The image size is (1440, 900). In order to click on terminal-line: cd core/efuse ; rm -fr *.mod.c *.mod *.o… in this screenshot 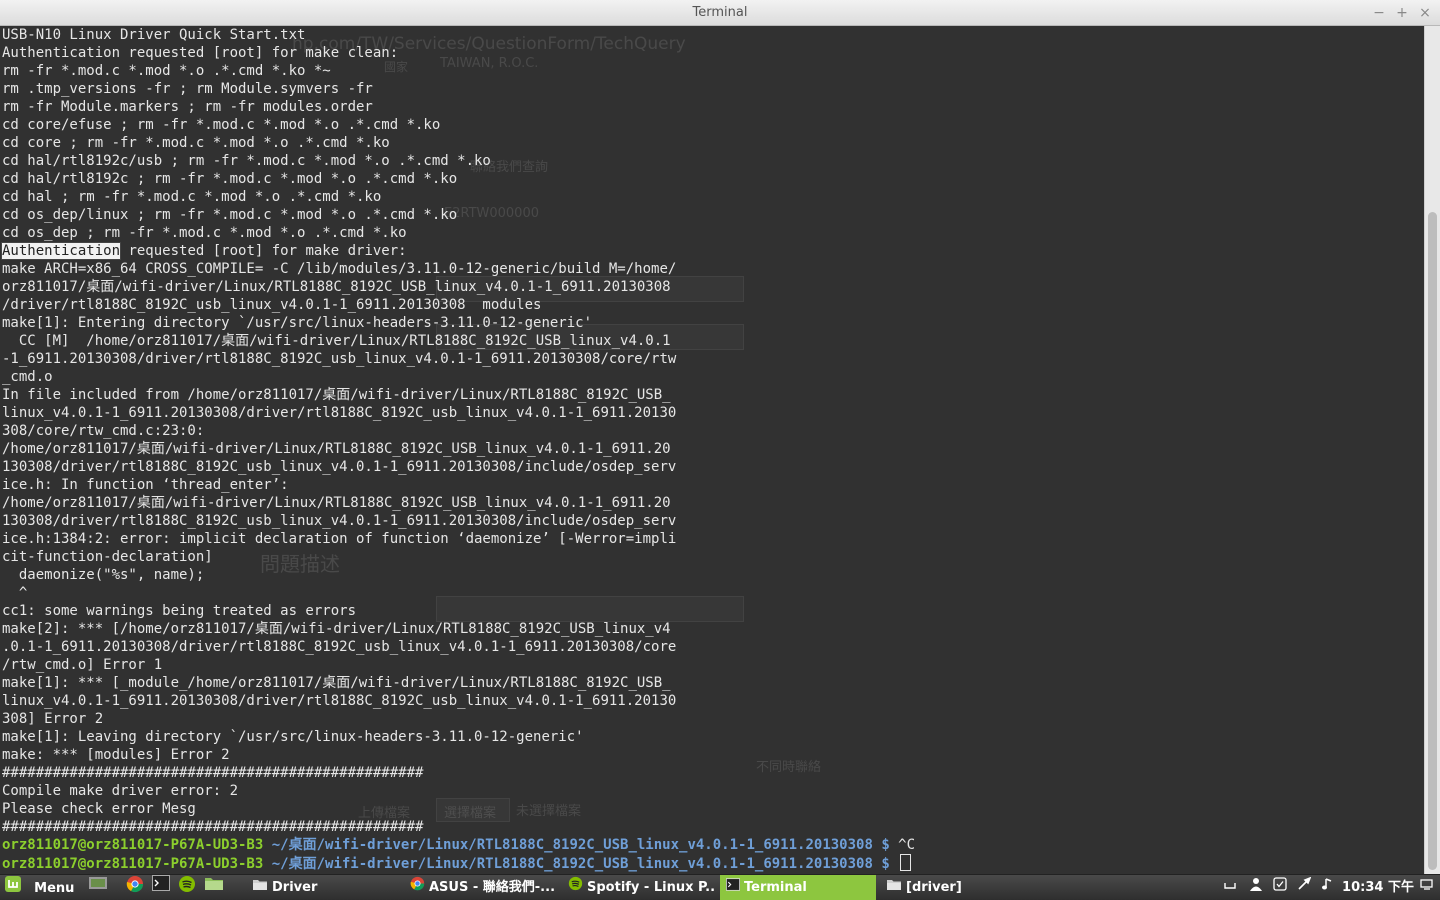, I will do `click(221, 125)`.